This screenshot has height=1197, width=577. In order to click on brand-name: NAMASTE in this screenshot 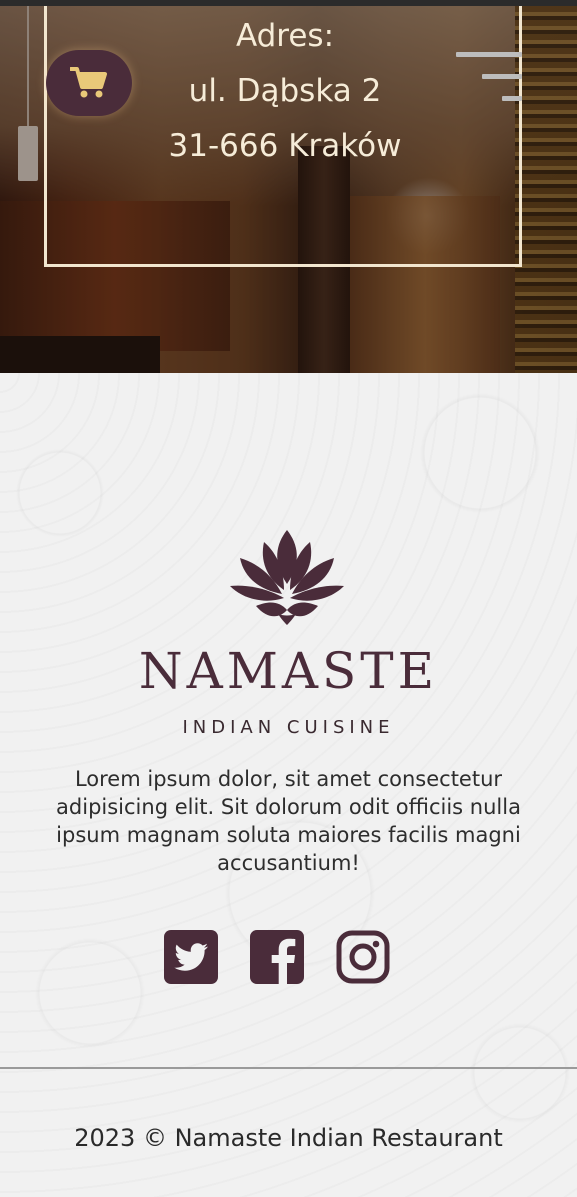, I will do `click(288, 671)`.